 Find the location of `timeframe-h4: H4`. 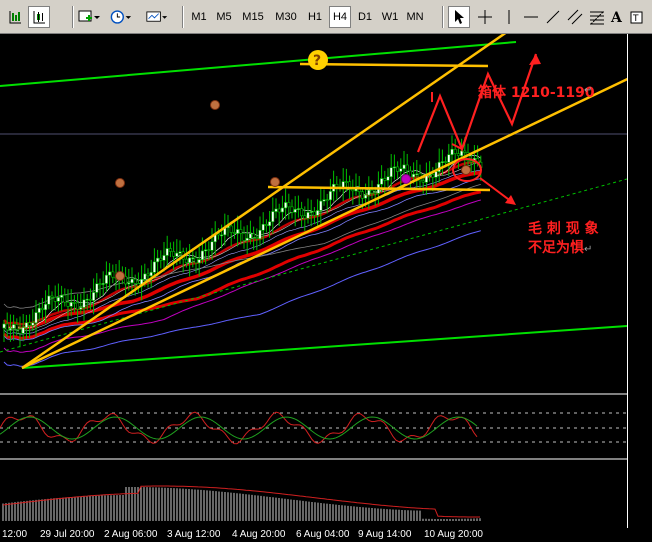

timeframe-h4: H4 is located at coordinates (340, 17).